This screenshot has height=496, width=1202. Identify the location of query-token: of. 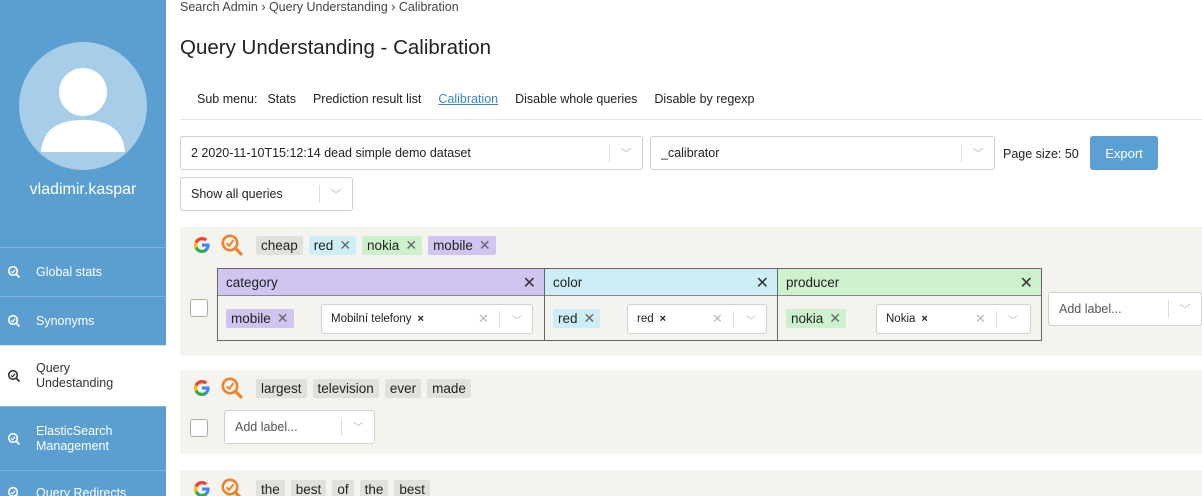
(343, 487).